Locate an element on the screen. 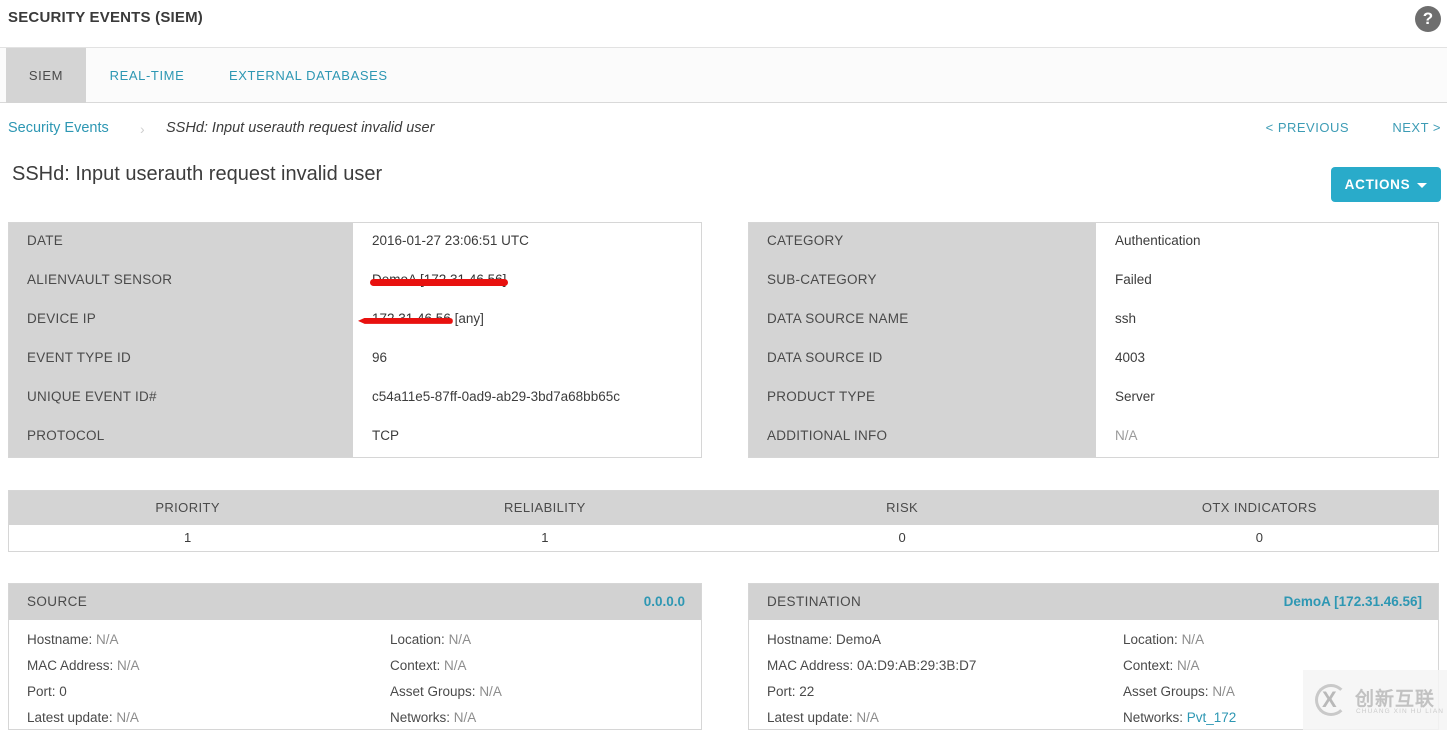  tab-external-databases: EXTERNAL DATABASES is located at coordinates (308, 75).